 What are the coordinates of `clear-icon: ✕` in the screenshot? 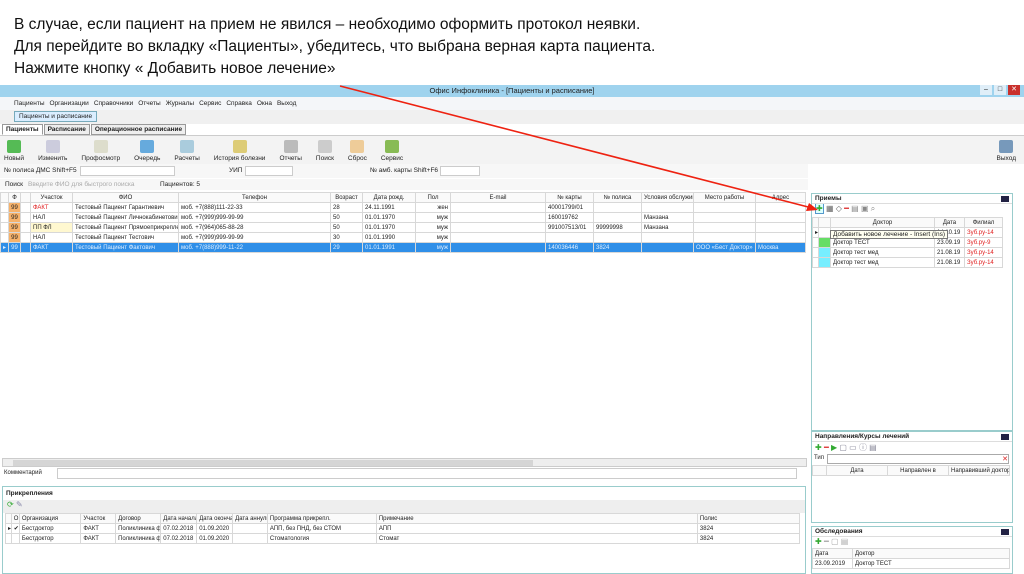 It's located at (1005, 459).